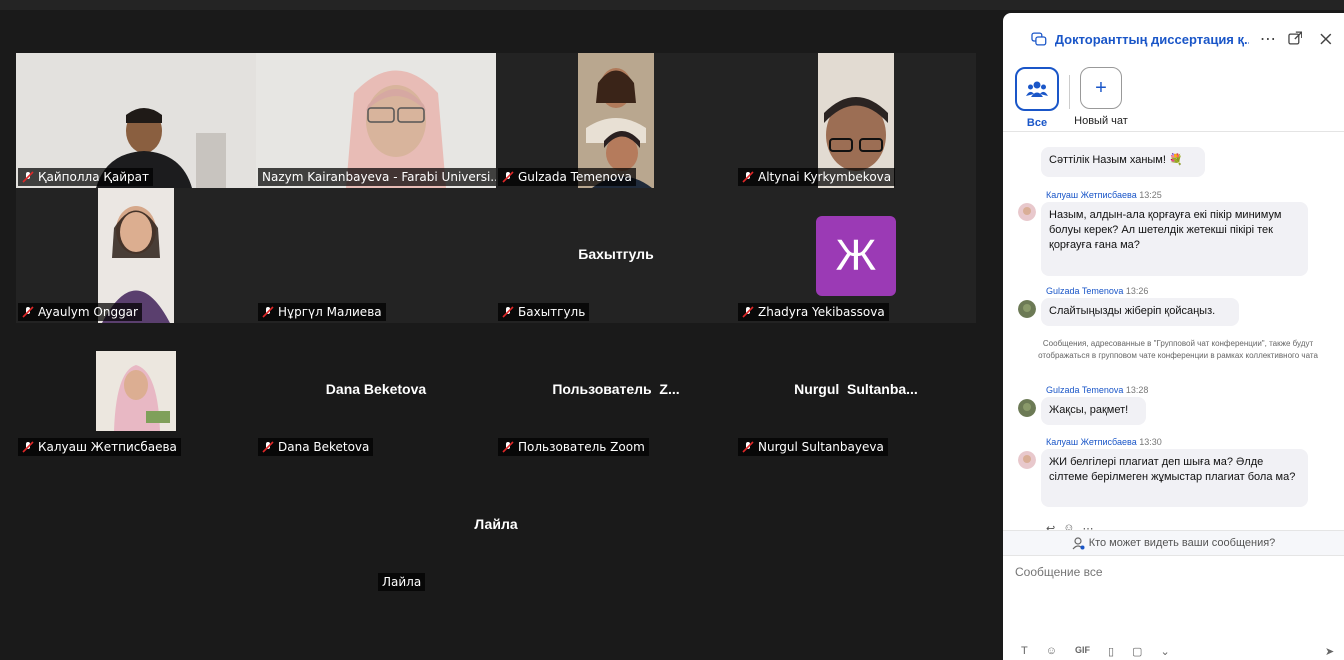  I want to click on participant-name-tag: Пользователь Zoom, so click(573, 447).